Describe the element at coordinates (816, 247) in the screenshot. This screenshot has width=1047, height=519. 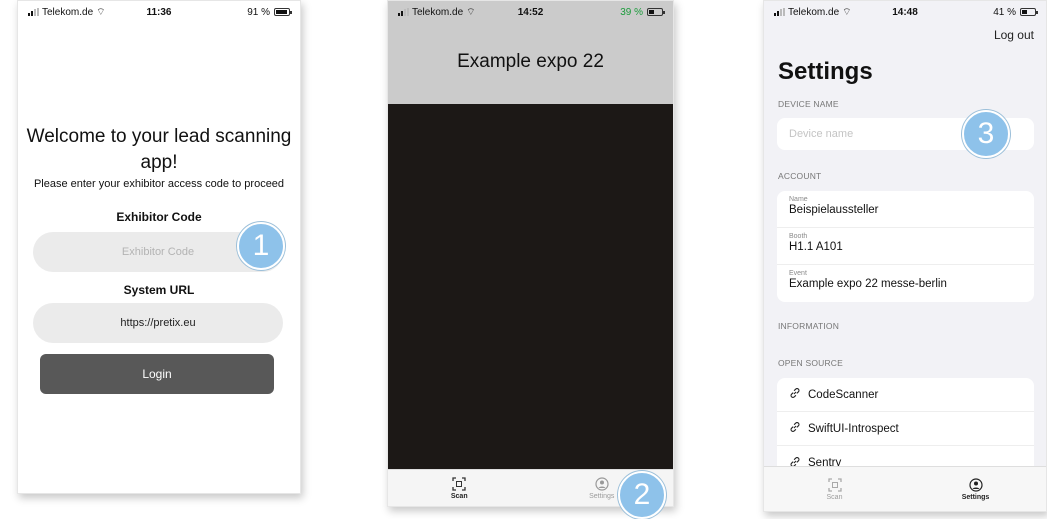
I see `account-value: H1.1 A101` at that location.